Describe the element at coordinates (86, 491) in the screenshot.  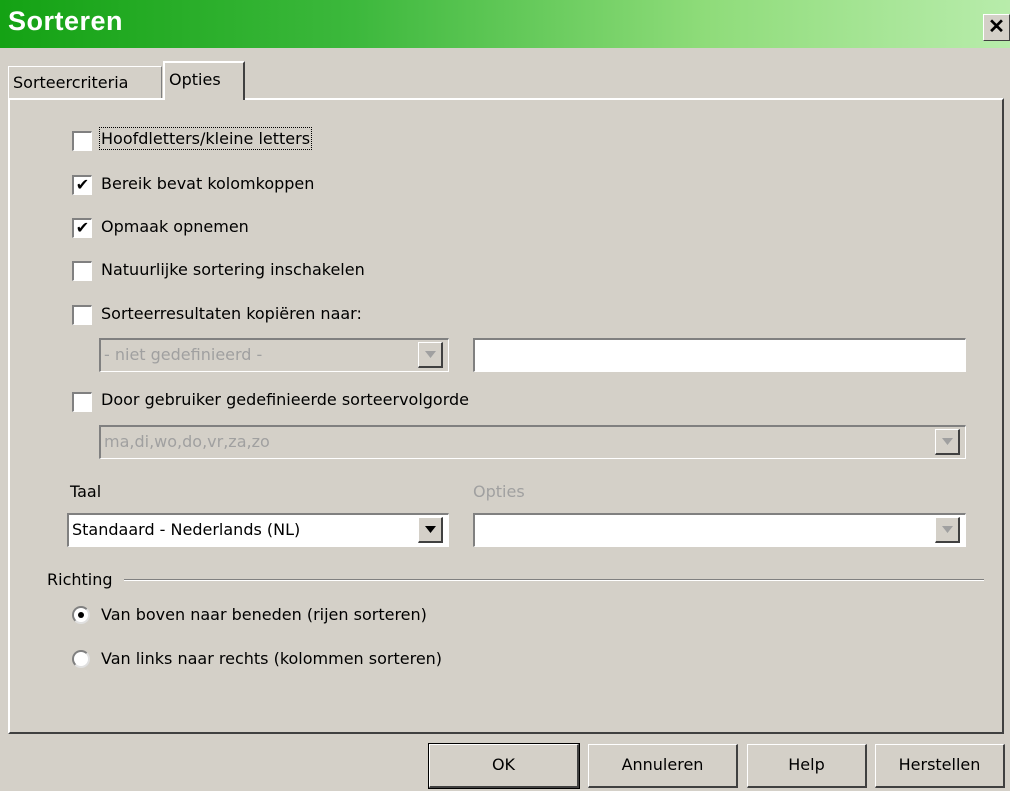
I see `language-label: Taal` at that location.